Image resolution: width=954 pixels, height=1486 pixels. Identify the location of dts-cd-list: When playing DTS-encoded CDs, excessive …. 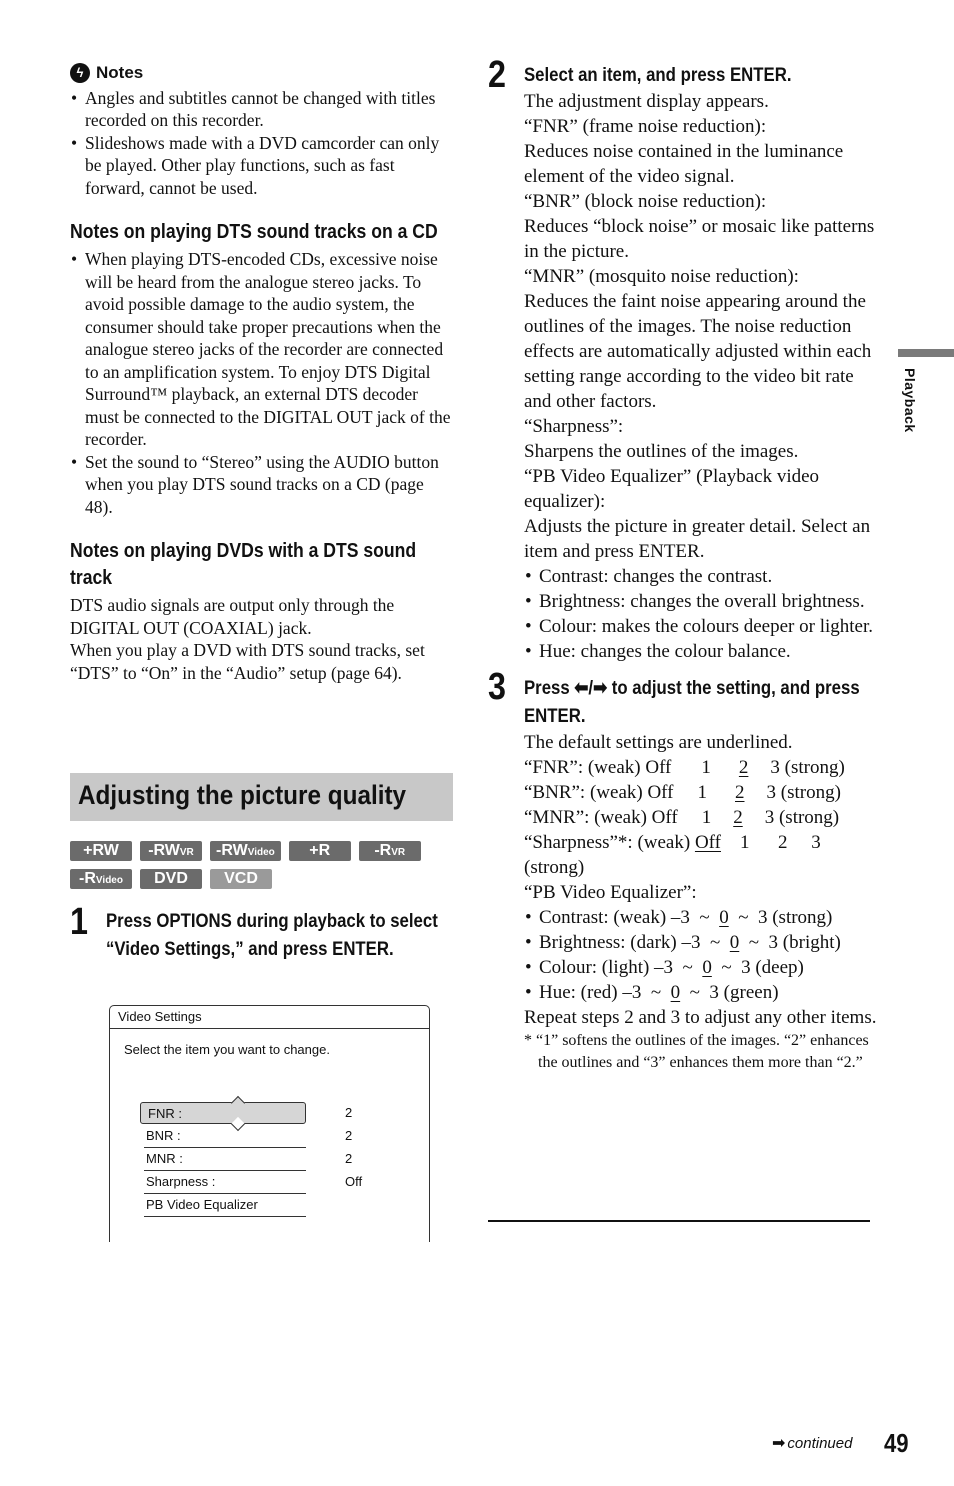
(262, 383).